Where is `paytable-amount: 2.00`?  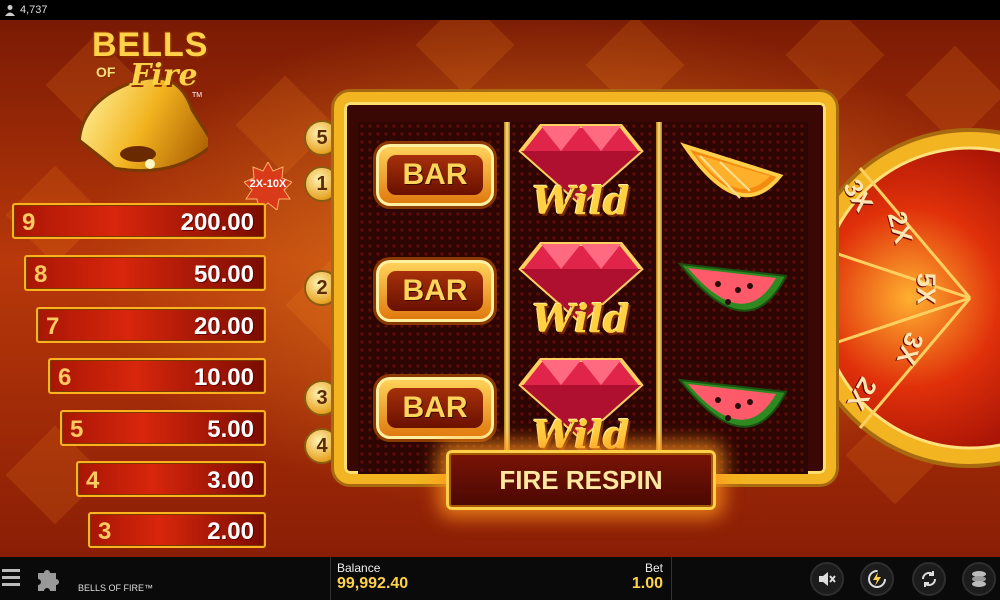 paytable-amount: 2.00 is located at coordinates (230, 531).